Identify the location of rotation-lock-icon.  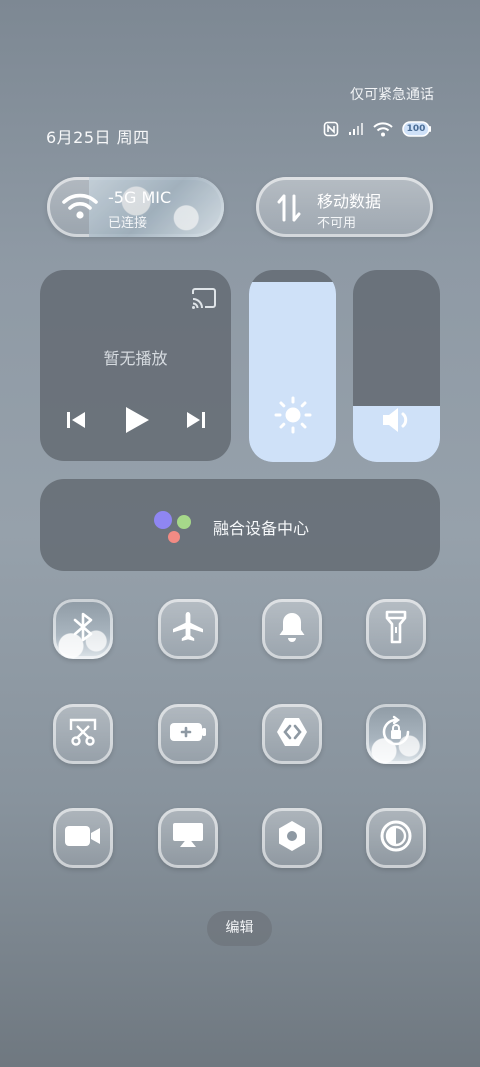
(396, 734).